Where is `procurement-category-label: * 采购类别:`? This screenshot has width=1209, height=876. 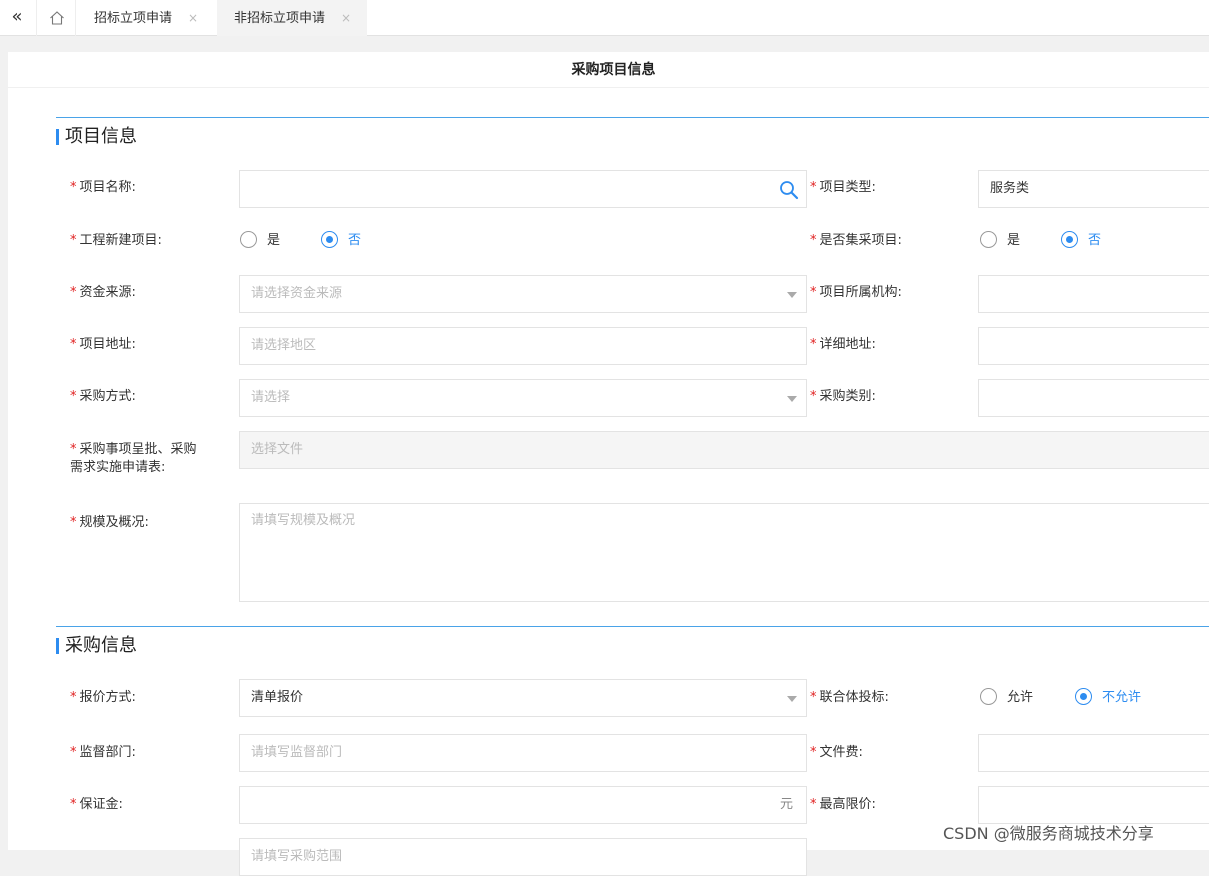 procurement-category-label: * 采购类别: is located at coordinates (843, 396).